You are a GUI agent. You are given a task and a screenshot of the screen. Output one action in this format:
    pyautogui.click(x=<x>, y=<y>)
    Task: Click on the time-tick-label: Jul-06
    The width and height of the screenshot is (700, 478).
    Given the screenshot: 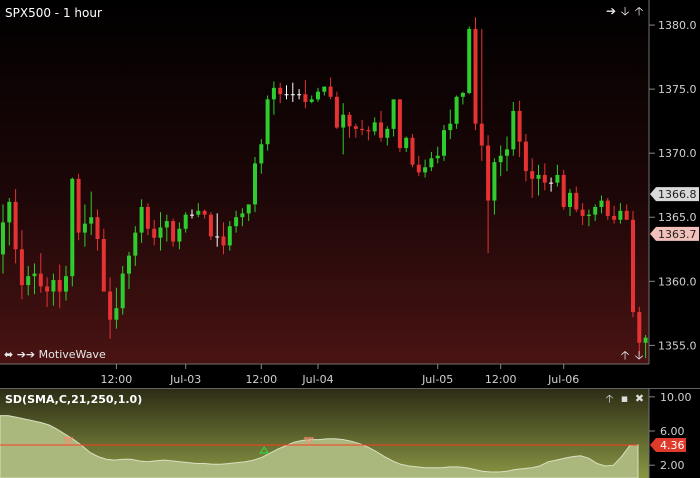 What is the action you would take?
    pyautogui.click(x=563, y=379)
    